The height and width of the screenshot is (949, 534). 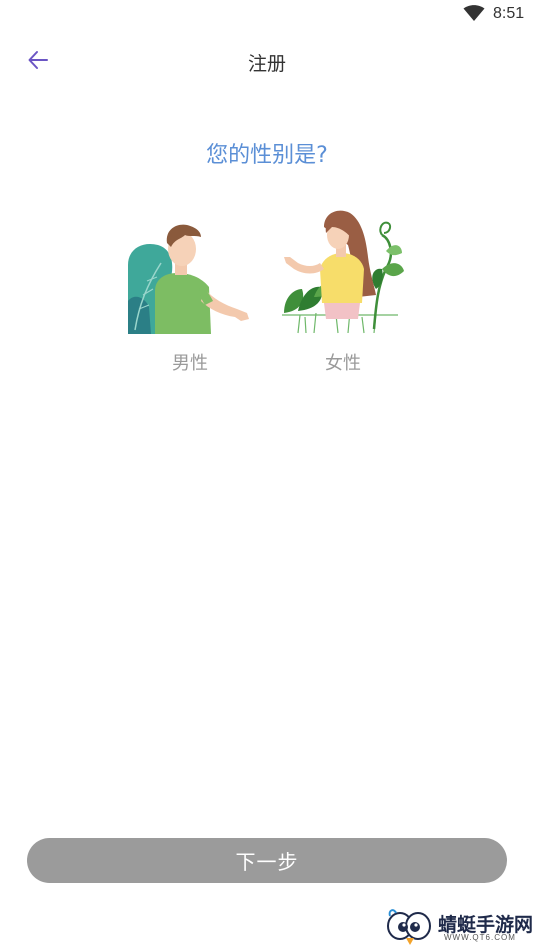 I want to click on male-illustration, so click(x=188, y=279).